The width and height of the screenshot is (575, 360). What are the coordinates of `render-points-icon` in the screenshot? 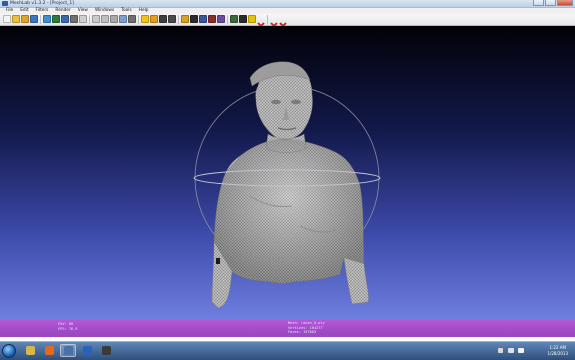 It's located at (83, 19).